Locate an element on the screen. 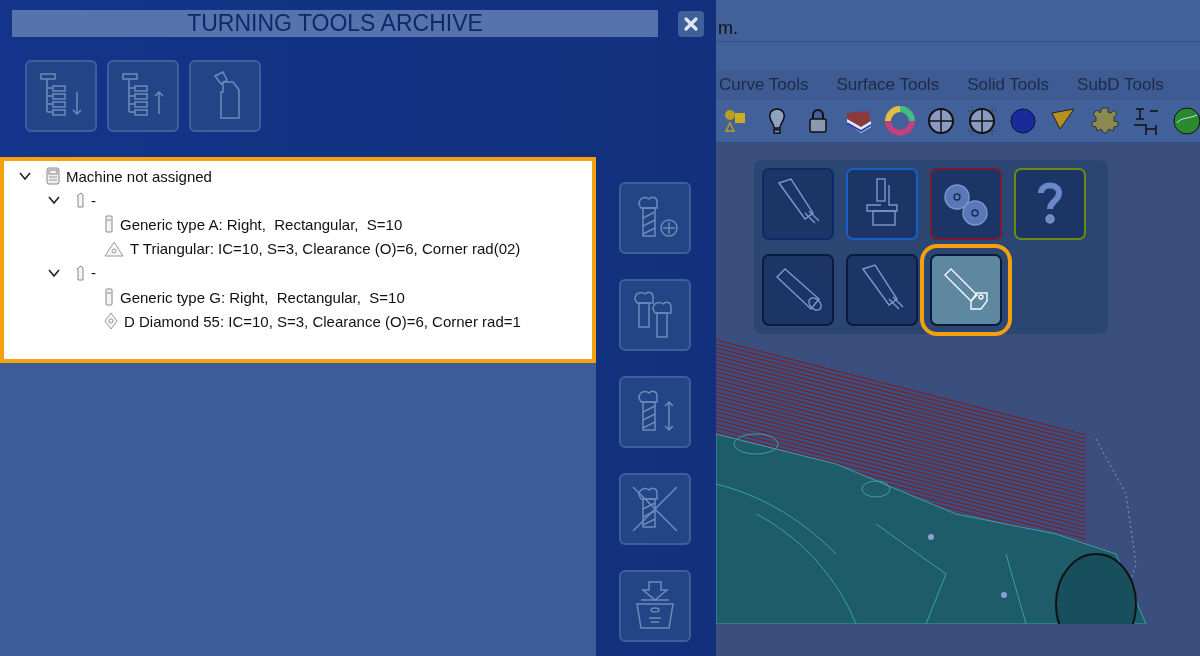 The width and height of the screenshot is (1200, 656). tree-item-label: Generic type G: Right, Rectangular, S=10 is located at coordinates (262, 297).